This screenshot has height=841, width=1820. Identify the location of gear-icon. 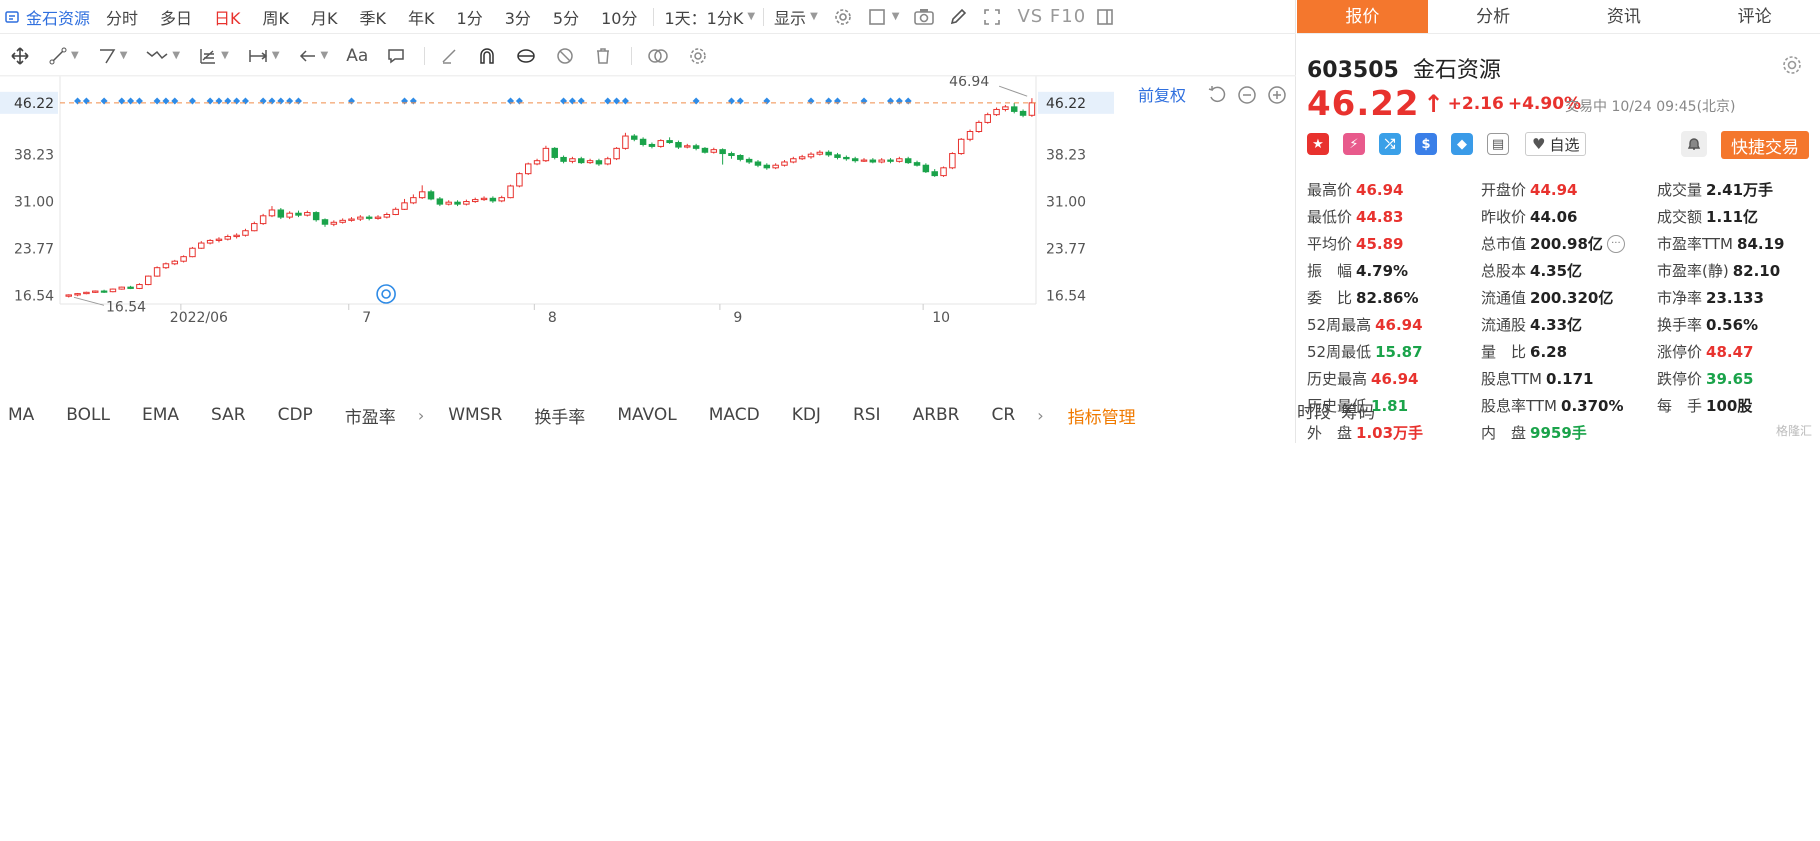
(1792, 65).